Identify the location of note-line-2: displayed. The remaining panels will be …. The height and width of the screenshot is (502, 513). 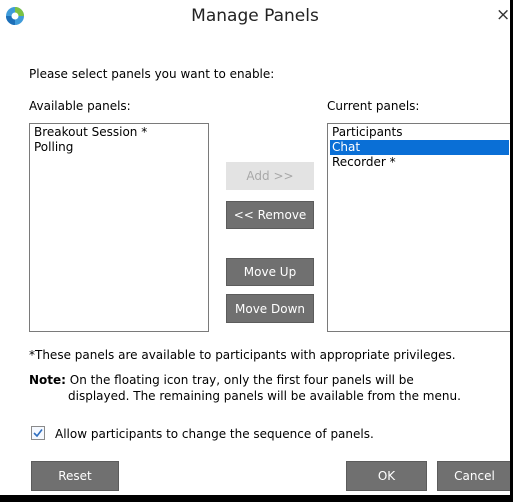
(264, 396).